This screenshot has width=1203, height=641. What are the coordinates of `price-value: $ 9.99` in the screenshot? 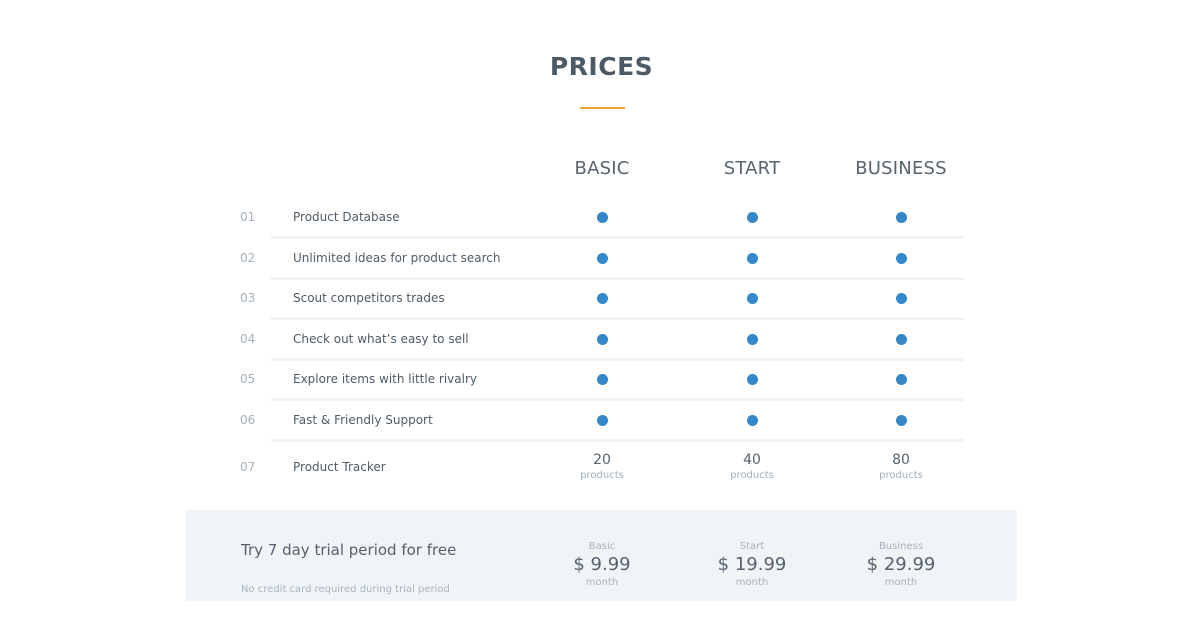 It's located at (602, 564).